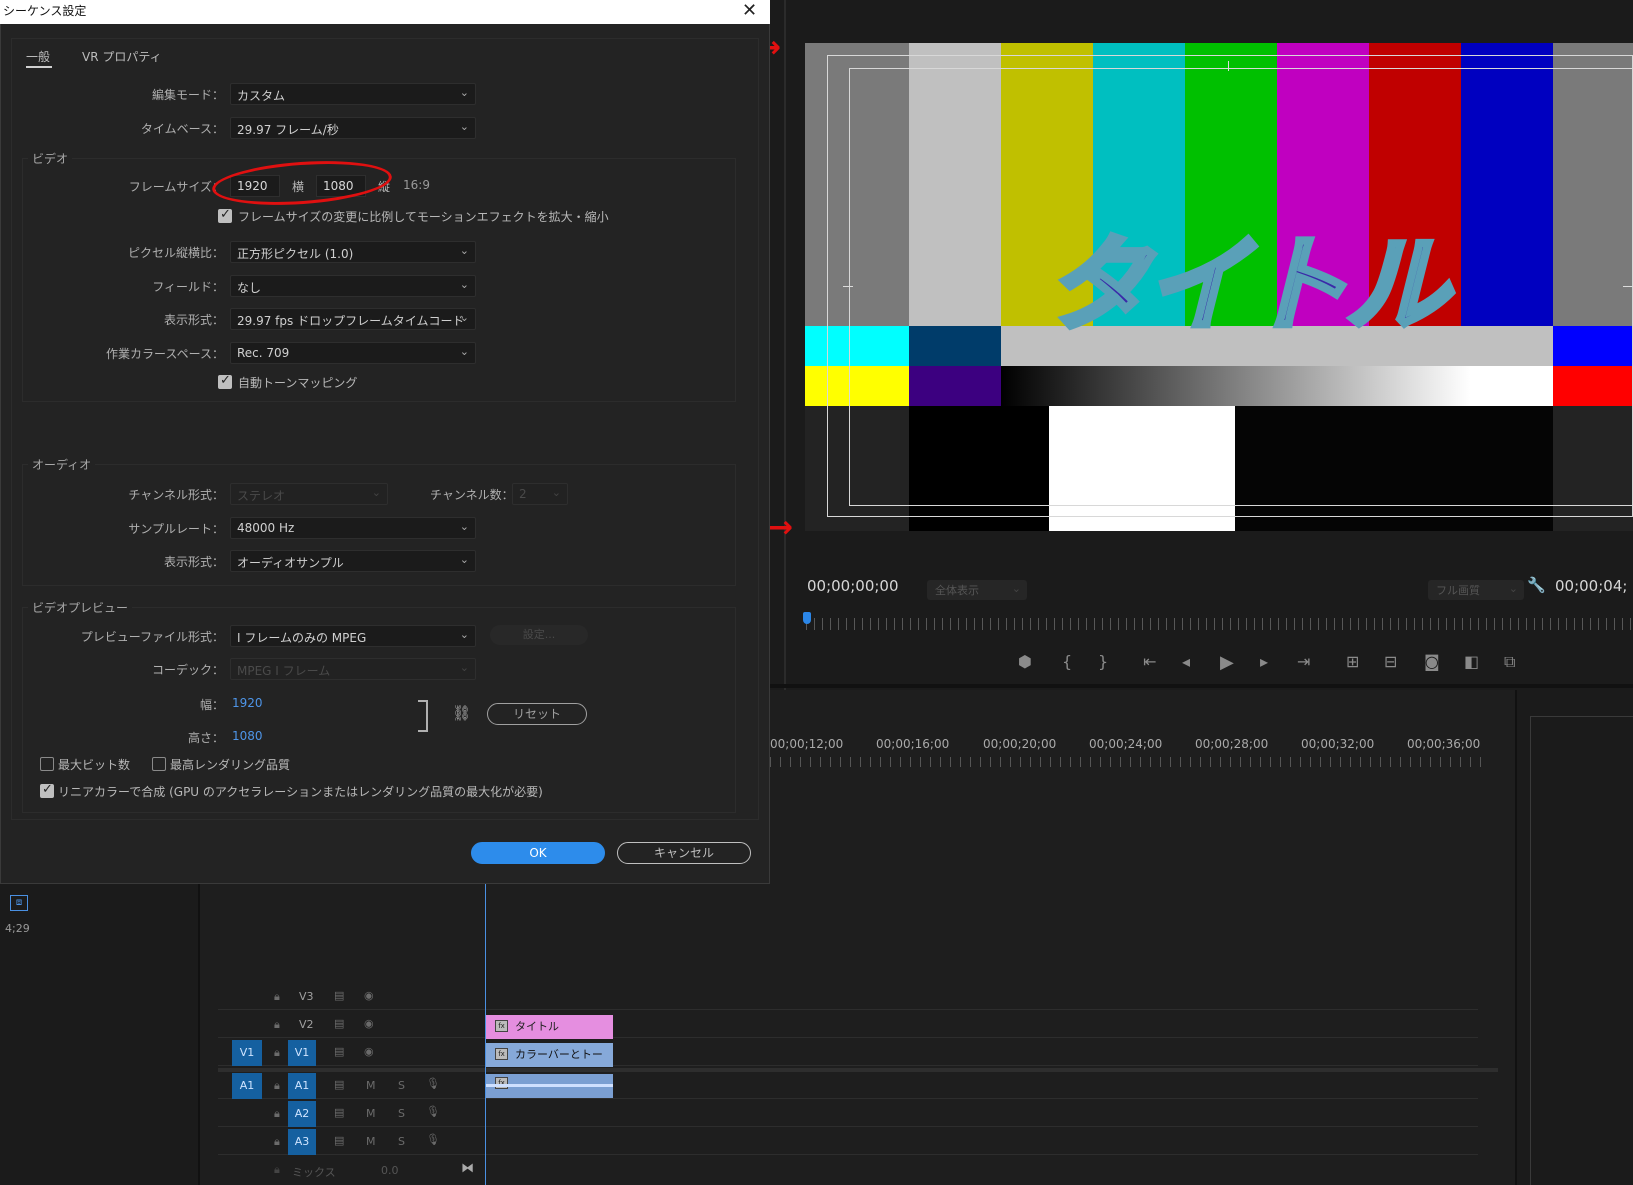 This screenshot has height=1185, width=1633. Describe the element at coordinates (848, 1142) in the screenshot. I see `track-a3: 🔒︎ A3 ▤ M S 🎙︎` at that location.